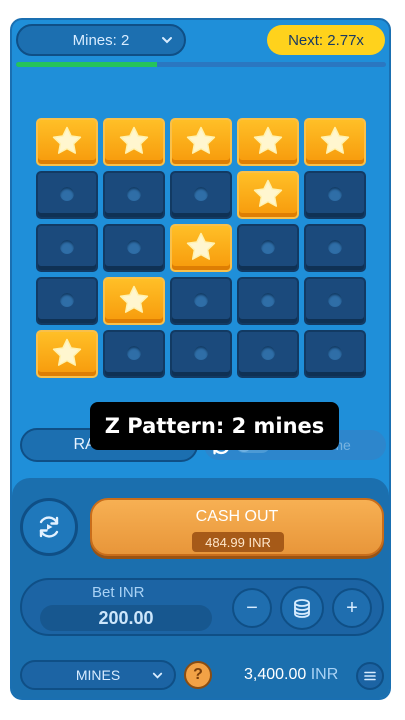 Image resolution: width=405 pixels, height=720 pixels. I want to click on bet-presets-button, so click(302, 608).